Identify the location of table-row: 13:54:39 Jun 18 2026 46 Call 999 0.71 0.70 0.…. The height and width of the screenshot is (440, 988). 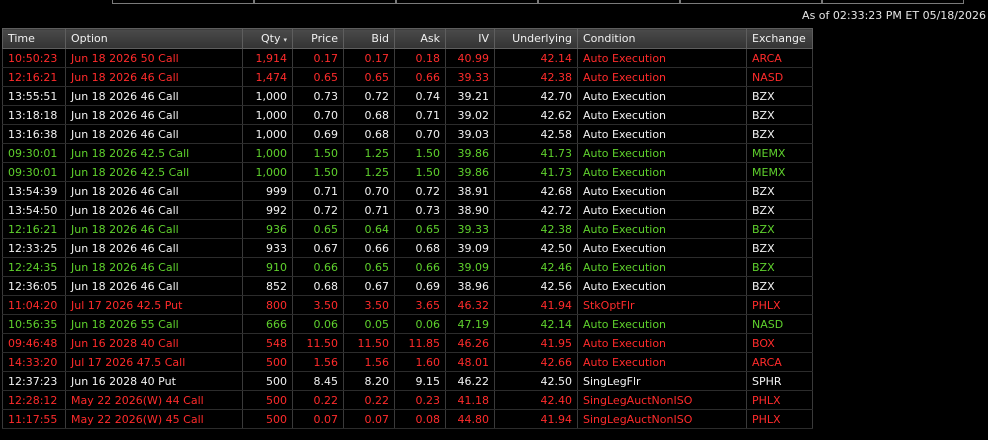
(407, 191).